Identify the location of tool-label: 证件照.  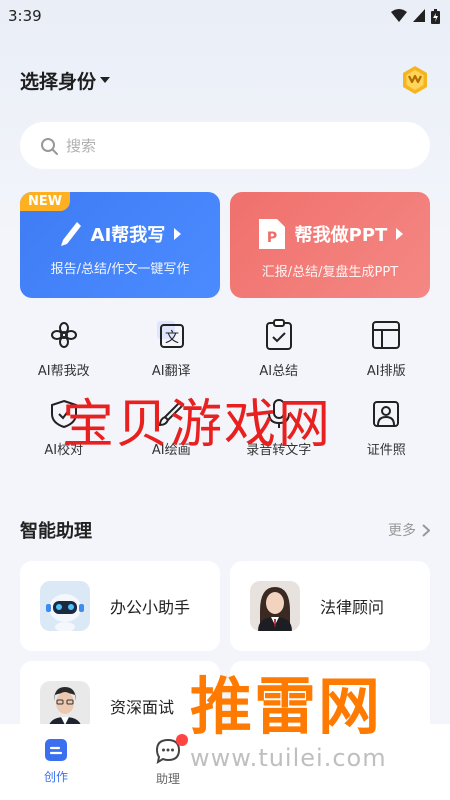
(386, 450).